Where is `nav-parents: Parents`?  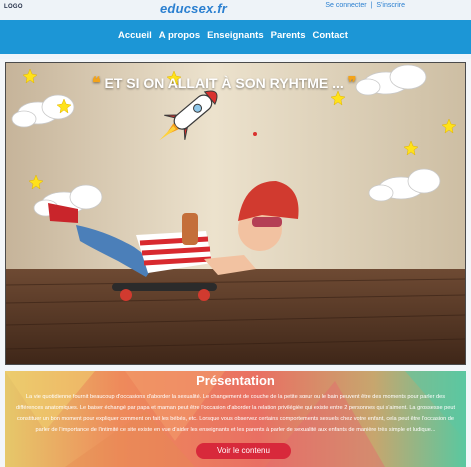 nav-parents: Parents is located at coordinates (288, 35).